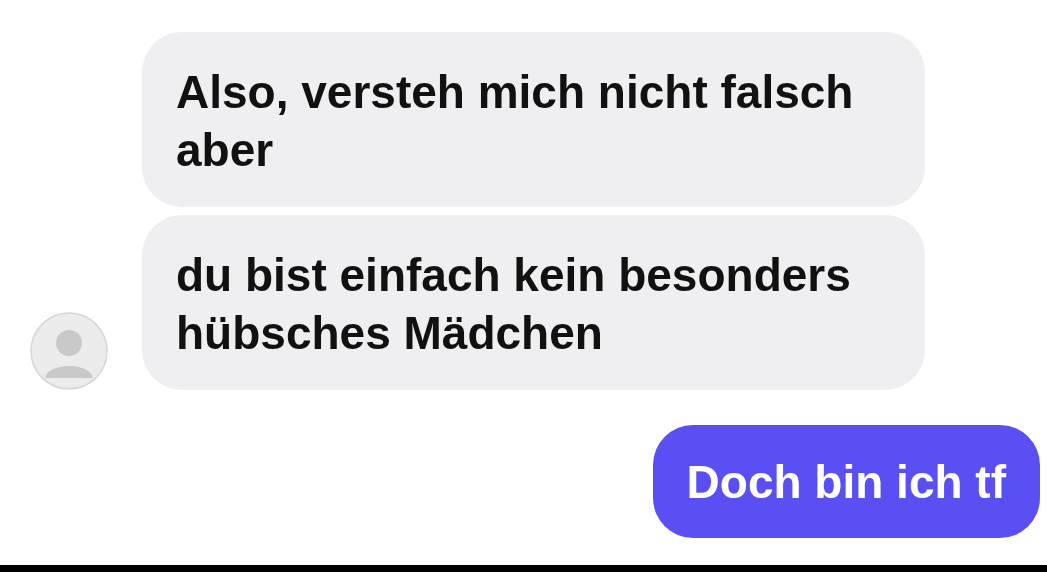  I want to click on avatar-icon, so click(69, 351).